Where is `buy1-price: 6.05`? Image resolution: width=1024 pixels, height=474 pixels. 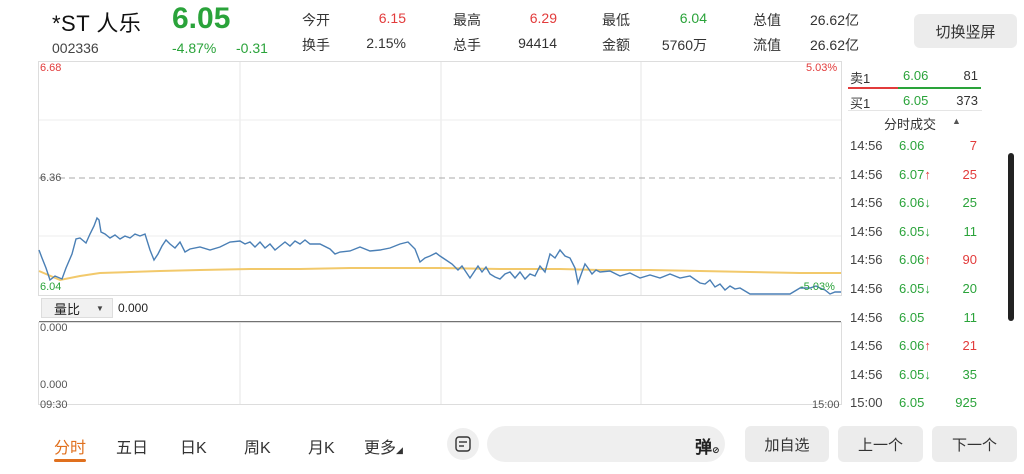
buy1-price: 6.05 is located at coordinates (916, 100).